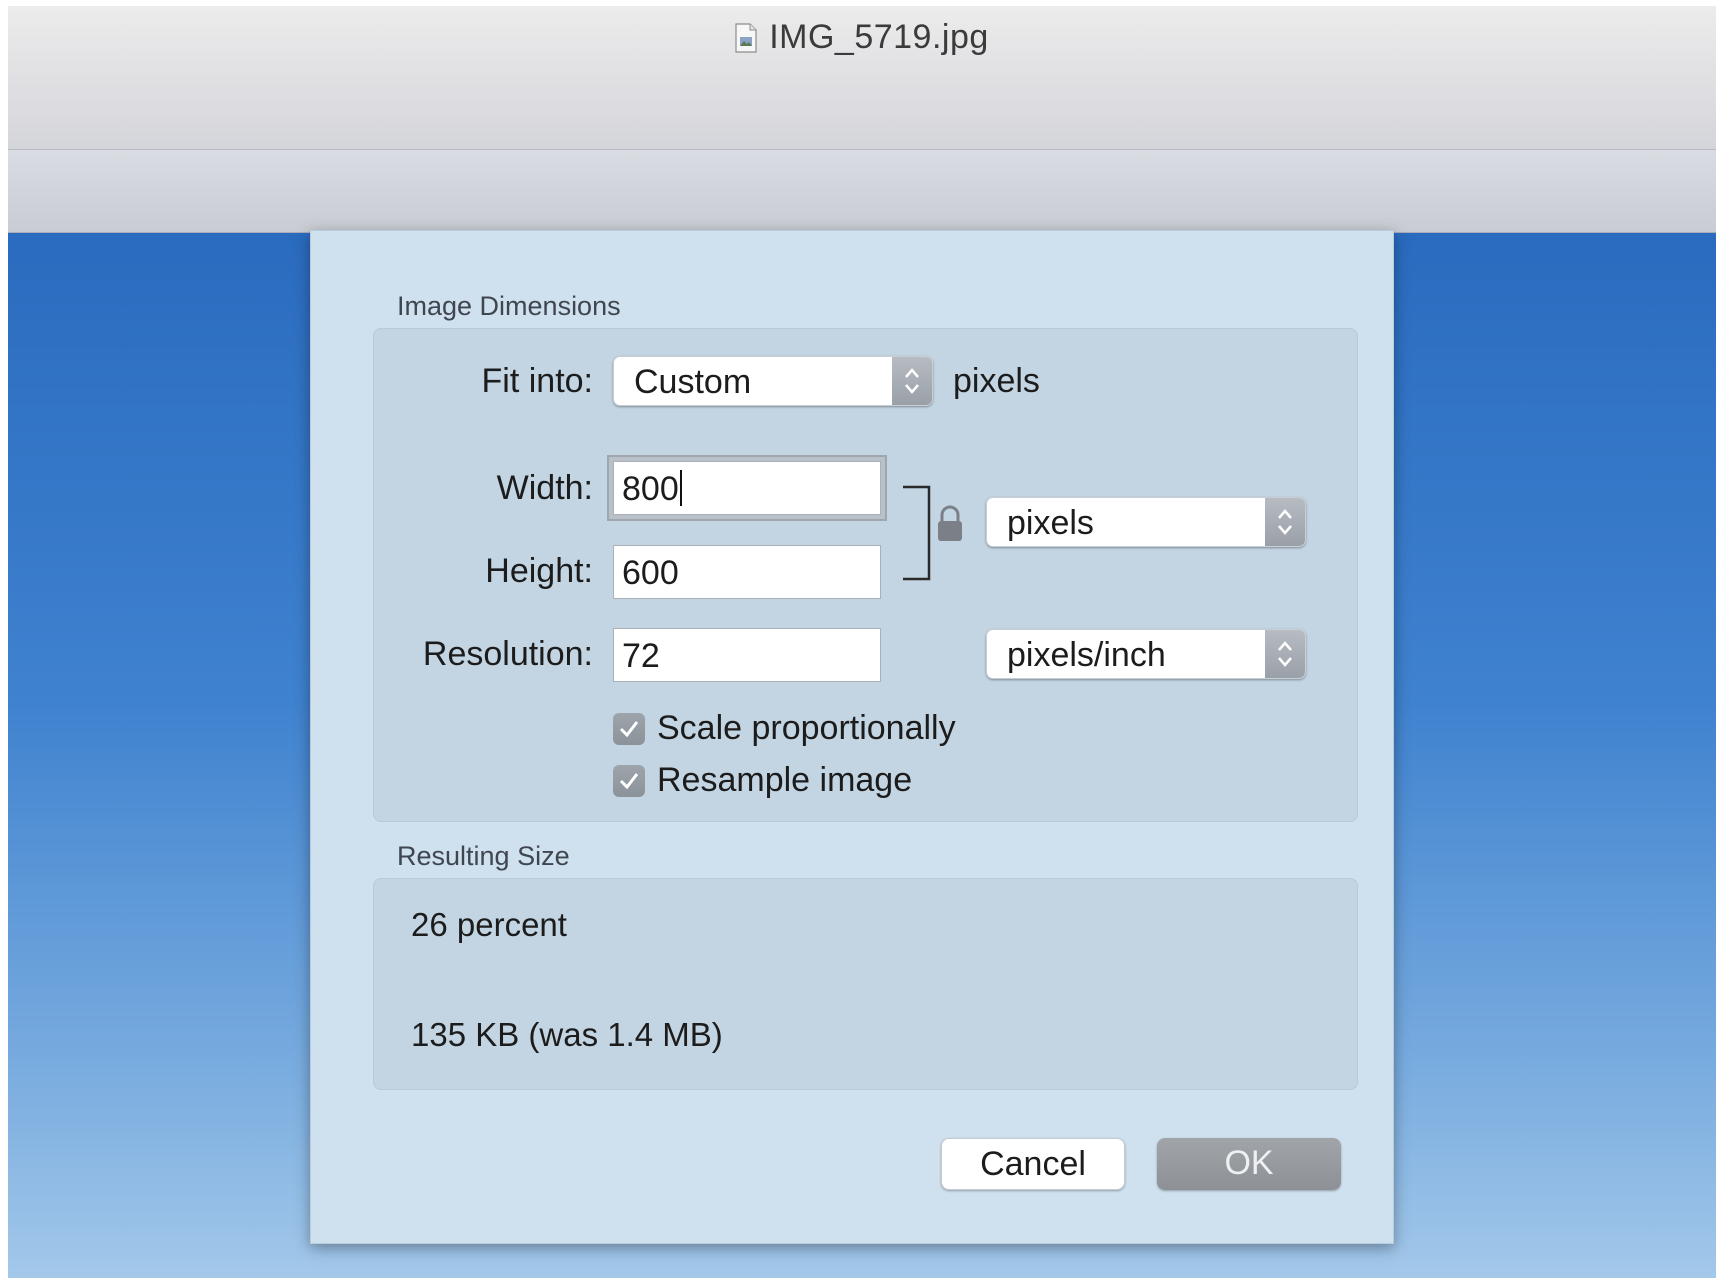 This screenshot has width=1721, height=1279. I want to click on lock-icon, so click(950, 524).